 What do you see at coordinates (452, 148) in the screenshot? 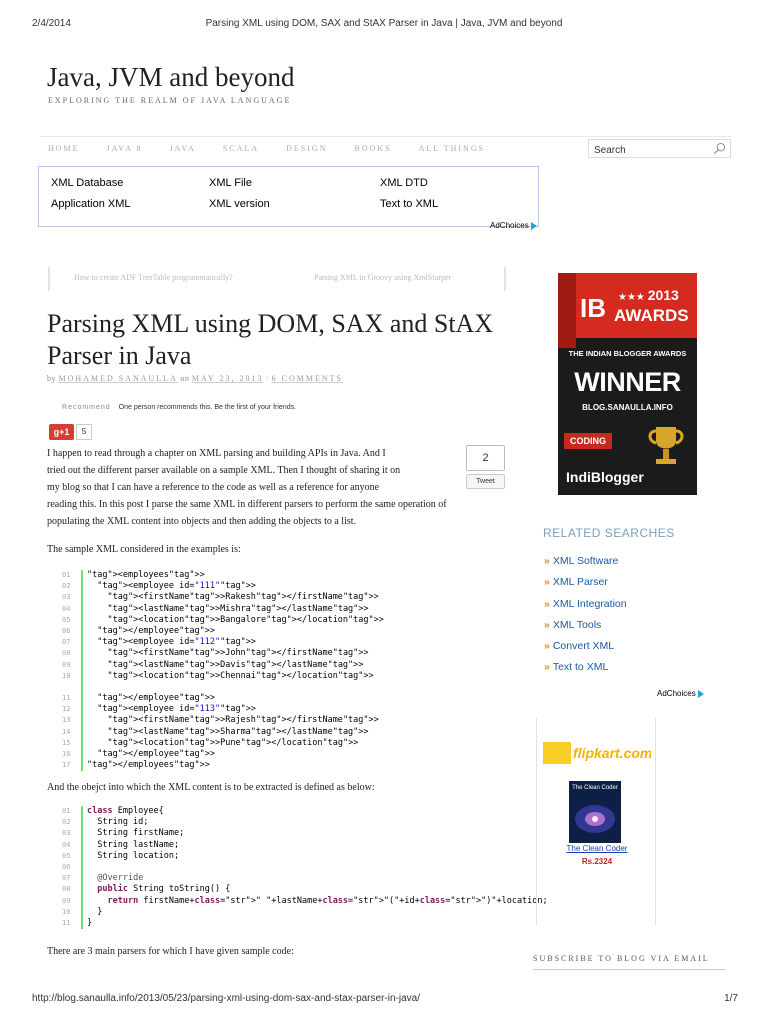
I see `nav-item-all-things: ALL THINGS` at bounding box center [452, 148].